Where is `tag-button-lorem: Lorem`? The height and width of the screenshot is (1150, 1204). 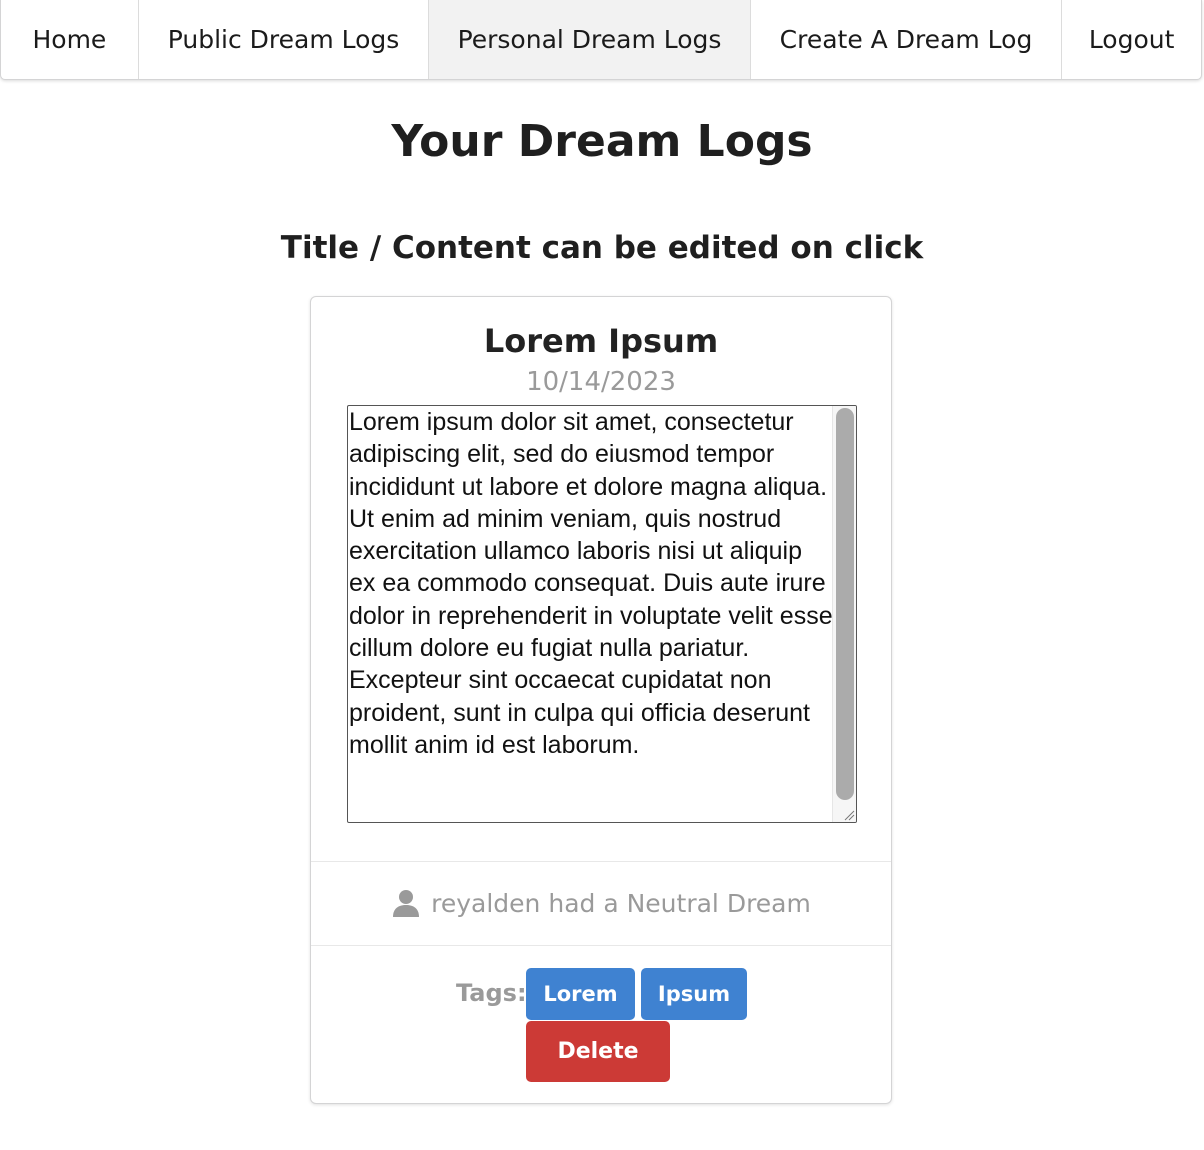 tag-button-lorem: Lorem is located at coordinates (580, 994).